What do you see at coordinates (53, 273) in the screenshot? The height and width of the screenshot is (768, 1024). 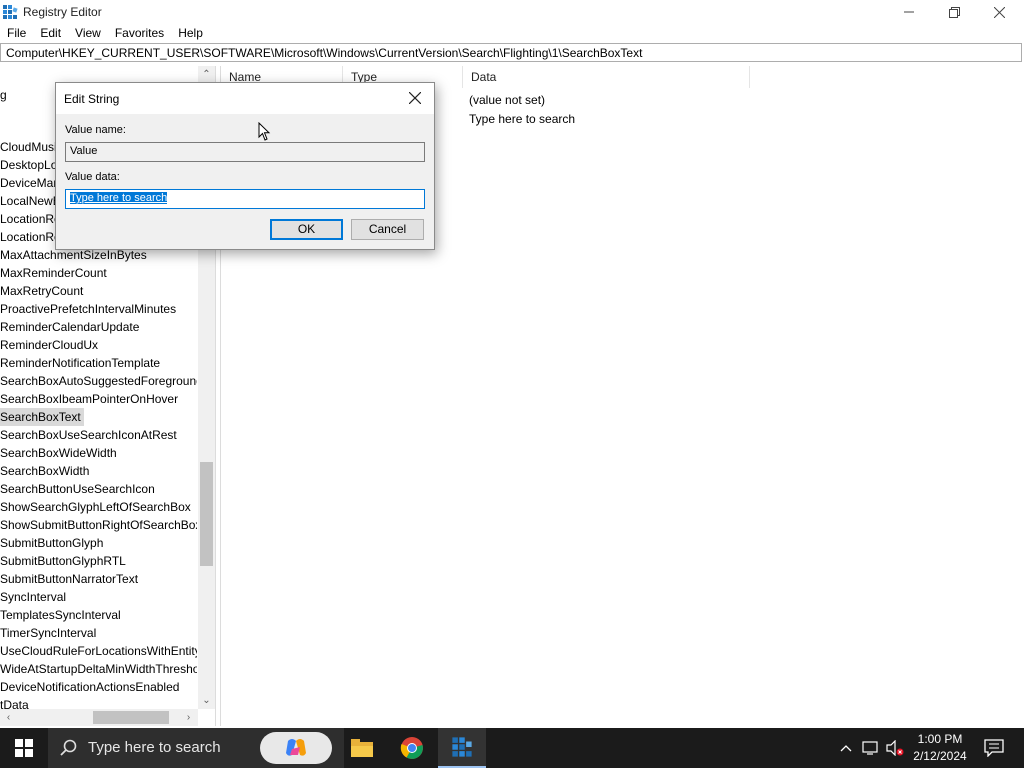 I see `tree-item: MaxReminderCount` at bounding box center [53, 273].